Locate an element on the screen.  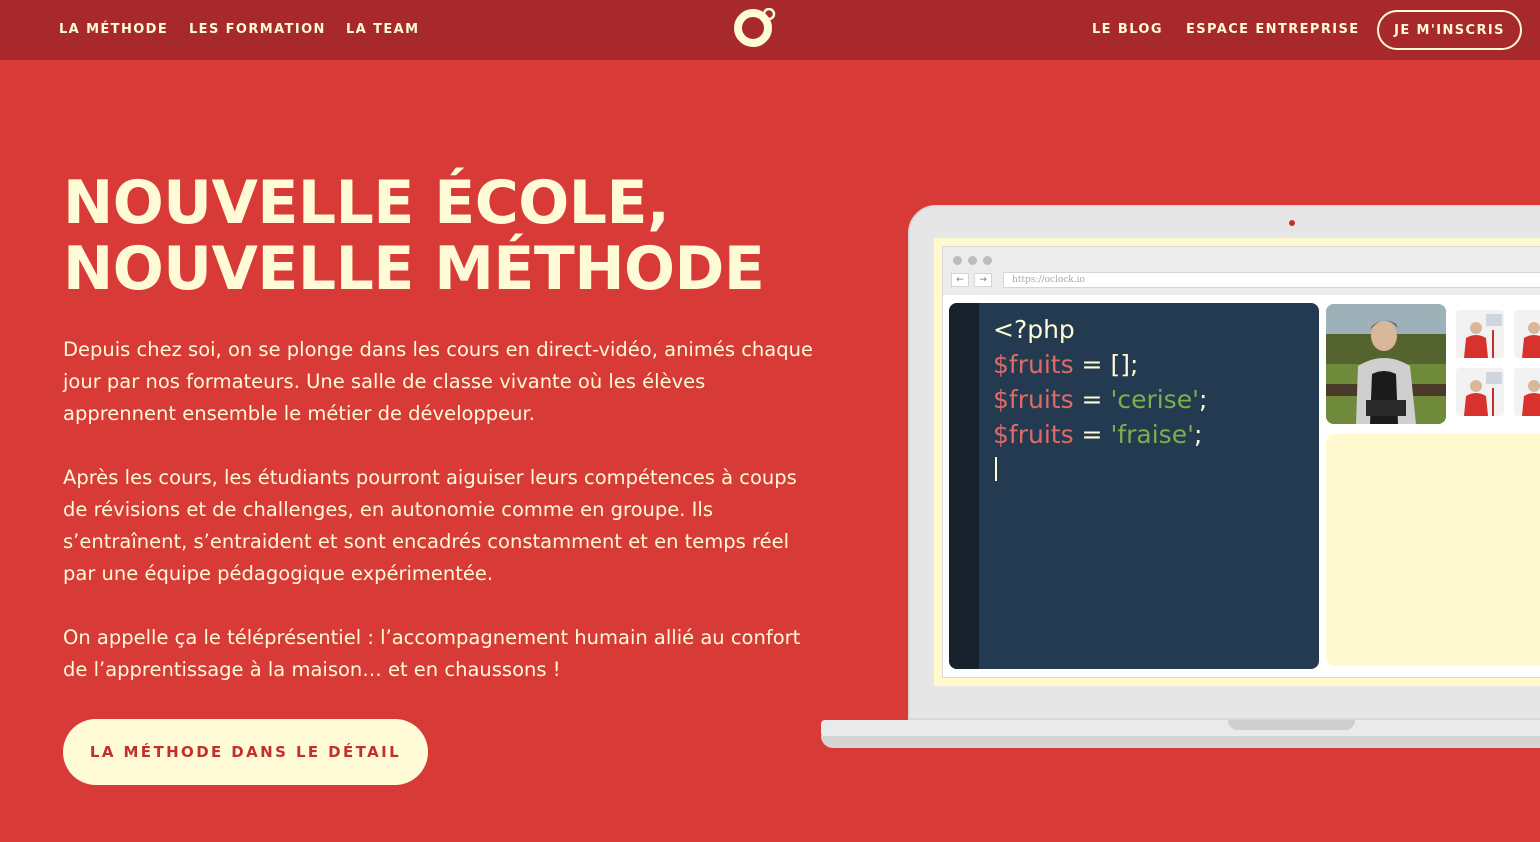
code-gutter is located at coordinates (964, 486).